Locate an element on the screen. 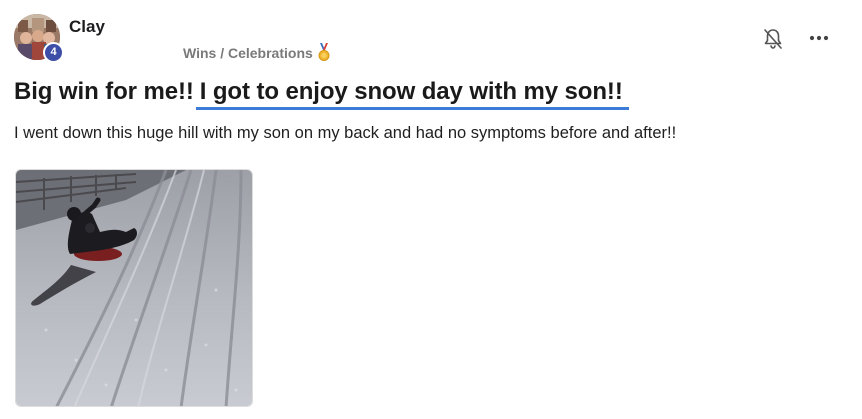 This screenshot has width=862, height=419. title-prefix: Big win for me!! is located at coordinates (104, 91).